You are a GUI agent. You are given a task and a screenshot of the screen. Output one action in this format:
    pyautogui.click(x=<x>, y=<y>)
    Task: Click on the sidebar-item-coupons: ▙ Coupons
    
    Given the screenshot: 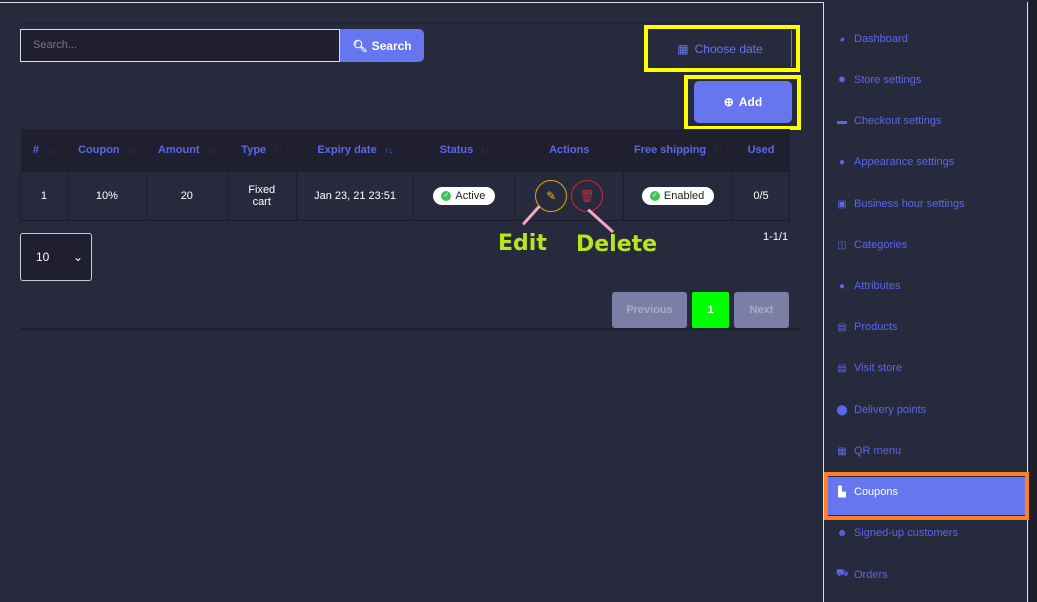 What is the action you would take?
    pyautogui.click(x=867, y=492)
    